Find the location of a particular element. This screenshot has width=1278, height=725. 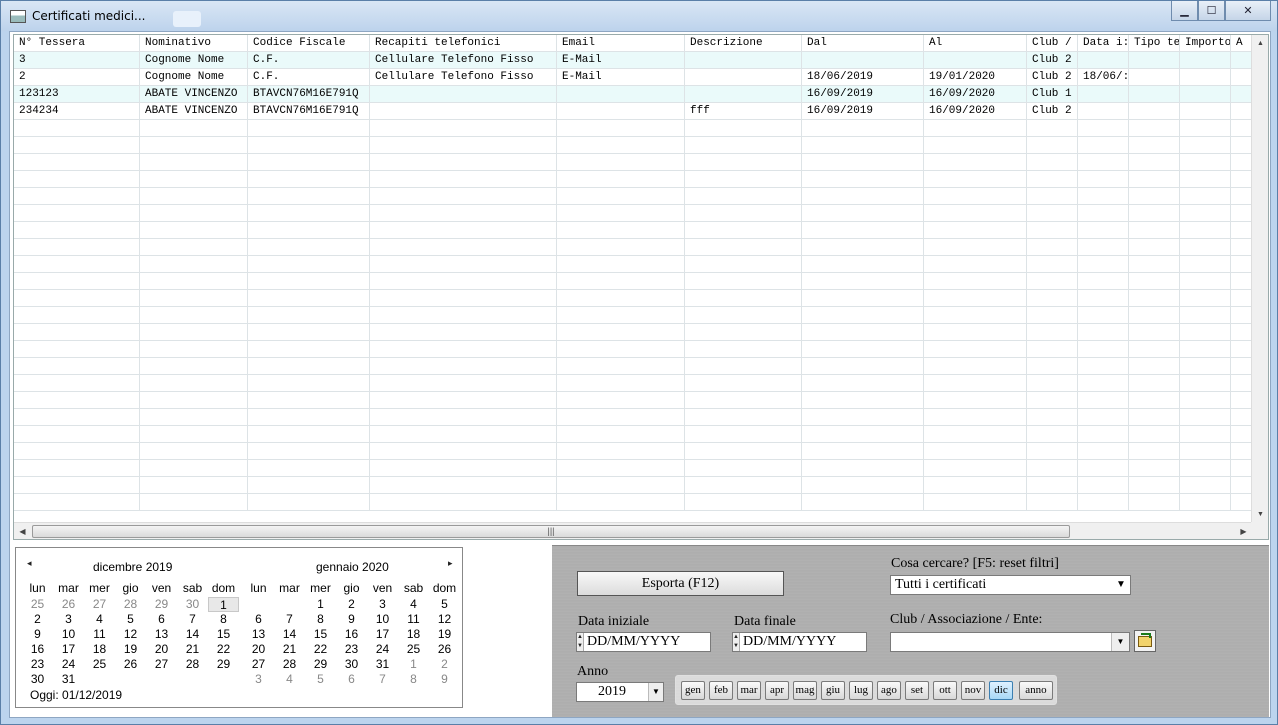

calendar-day: 24 is located at coordinates (68, 664).